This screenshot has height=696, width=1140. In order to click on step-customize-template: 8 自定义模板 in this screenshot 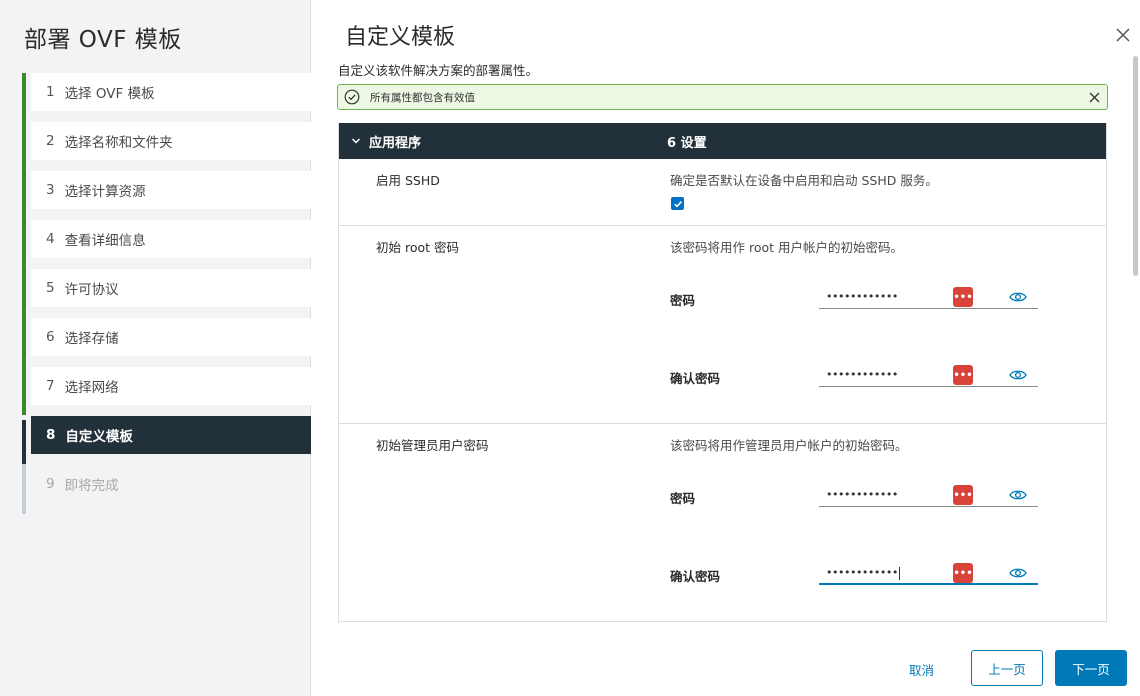, I will do `click(171, 435)`.